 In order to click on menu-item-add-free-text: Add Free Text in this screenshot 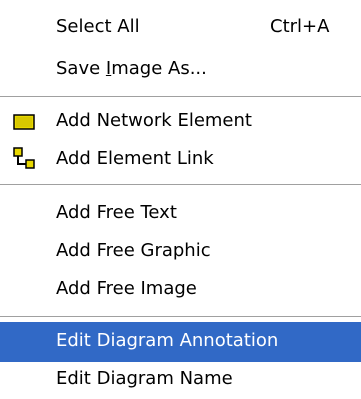, I will do `click(180, 214)`.